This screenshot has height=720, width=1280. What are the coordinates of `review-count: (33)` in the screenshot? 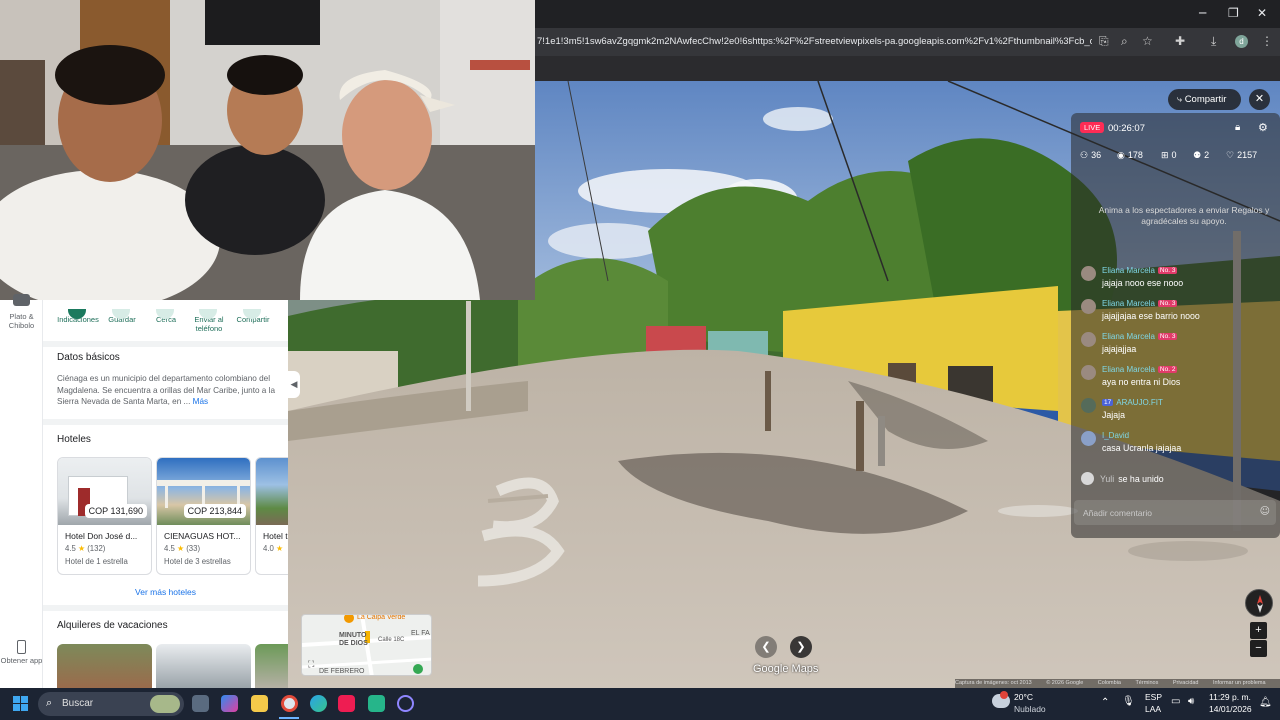 It's located at (193, 548).